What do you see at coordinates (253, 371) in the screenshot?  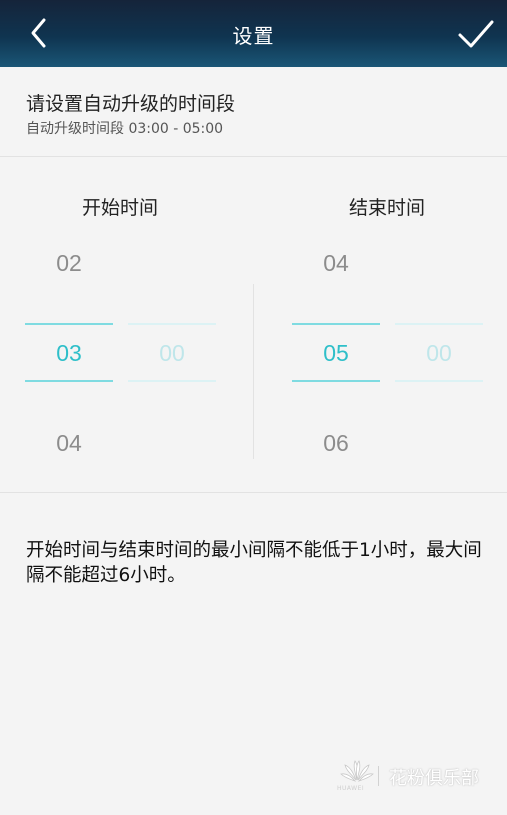 I see `column-divider` at bounding box center [253, 371].